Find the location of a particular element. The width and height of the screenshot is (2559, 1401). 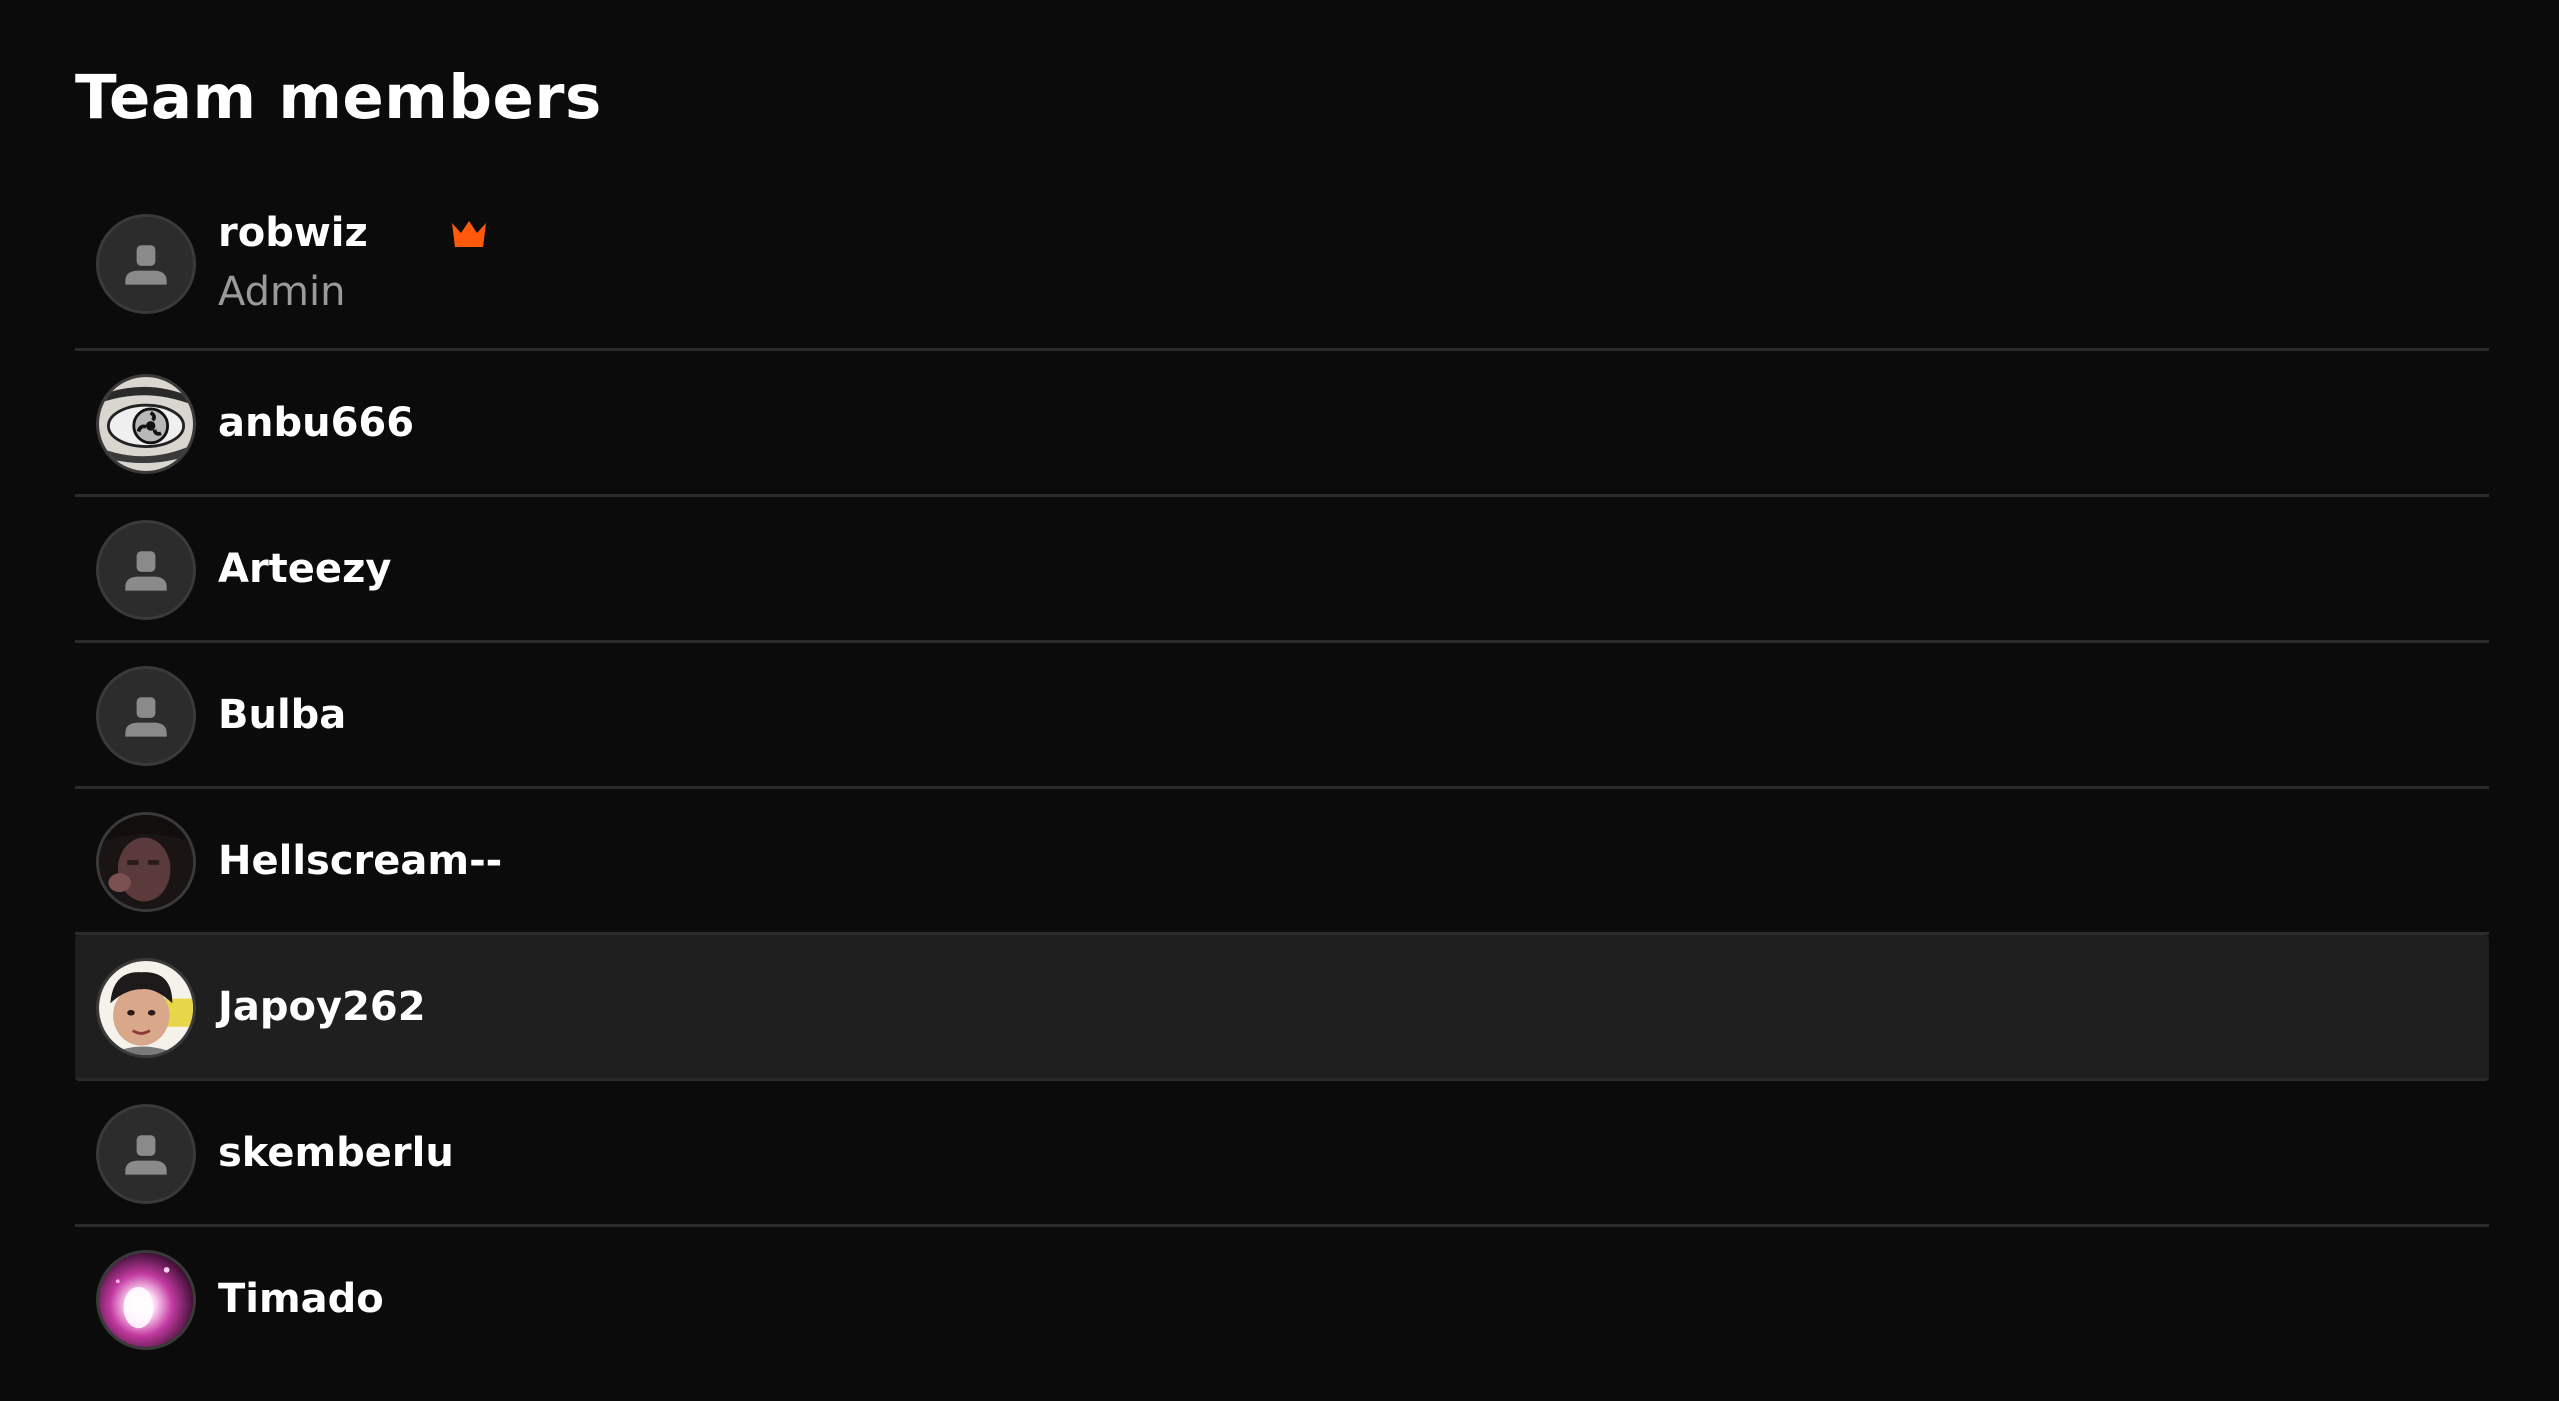

sharingan-eye-avatar is located at coordinates (146, 424).